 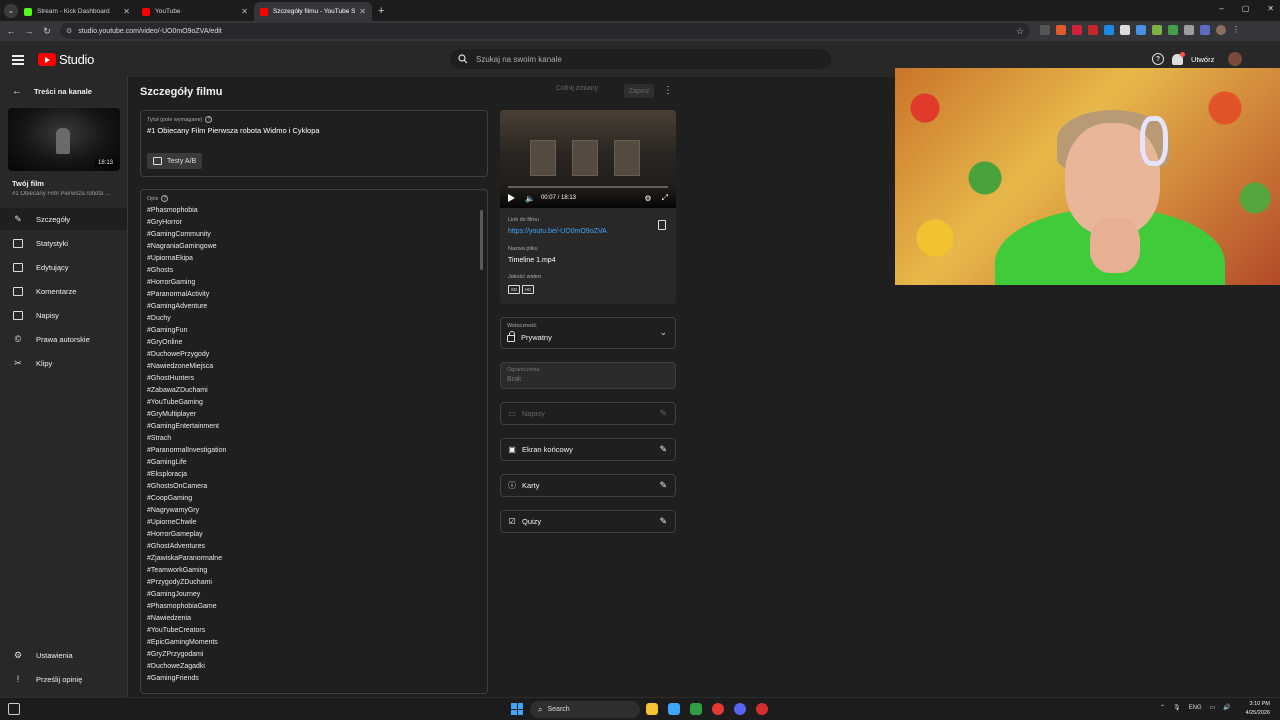 I want to click on tray-chevron-icon: ⌃, so click(x=1162, y=707).